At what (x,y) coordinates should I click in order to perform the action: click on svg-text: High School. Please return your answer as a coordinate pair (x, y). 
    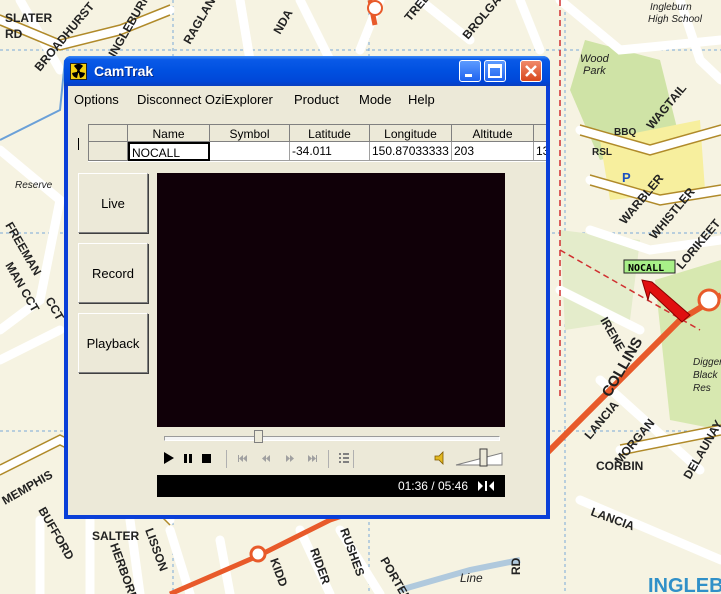
    Looking at the image, I should click on (675, 19).